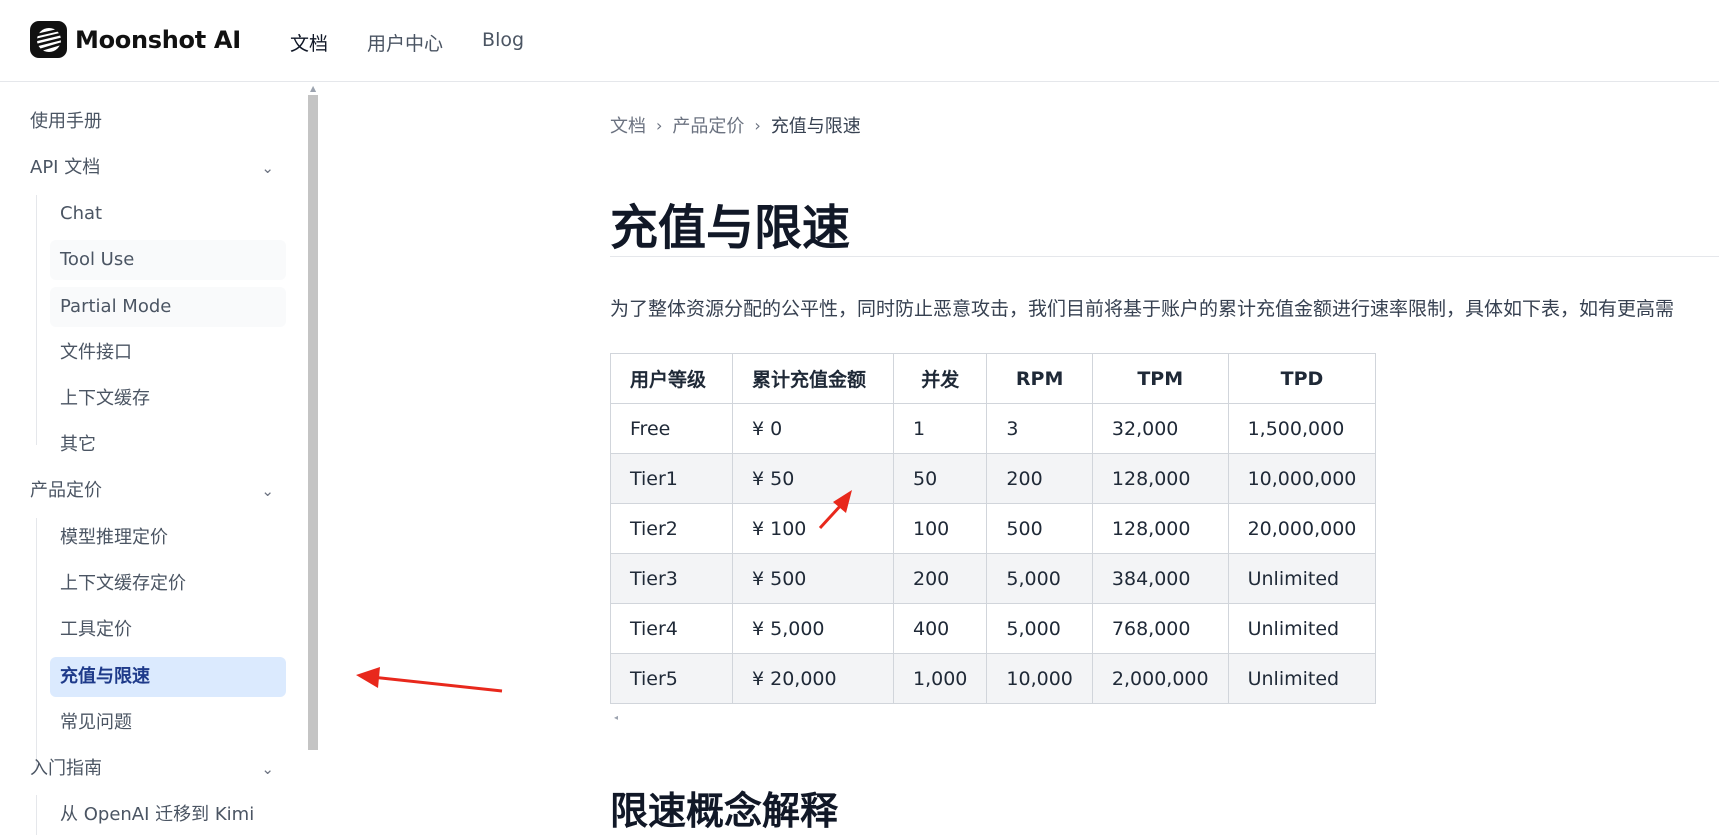  I want to click on annotation-arrow, so click(429, 680).